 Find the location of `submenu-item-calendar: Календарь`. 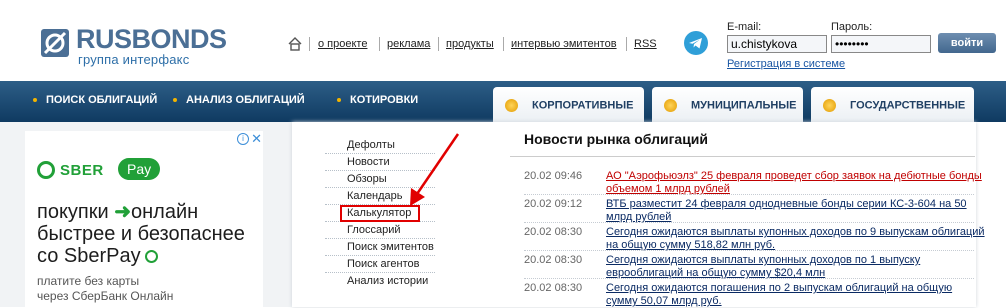

submenu-item-calendar: Календарь is located at coordinates (375, 196).